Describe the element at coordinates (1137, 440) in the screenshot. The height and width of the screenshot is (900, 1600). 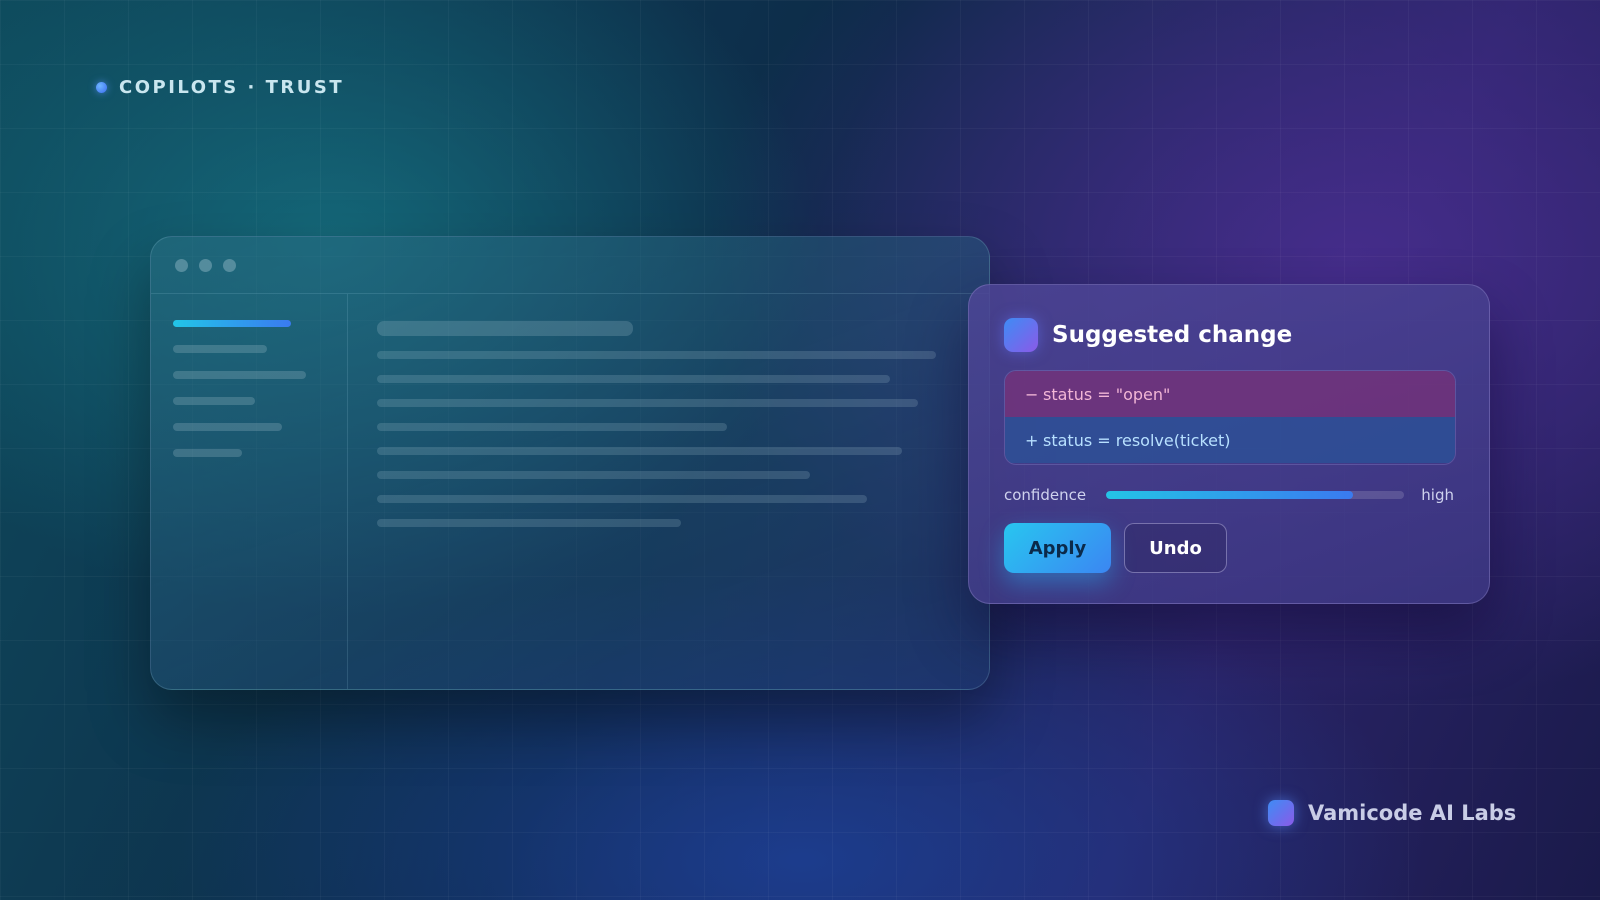
I see `diff-added-code: status = resolve(ticket)` at that location.